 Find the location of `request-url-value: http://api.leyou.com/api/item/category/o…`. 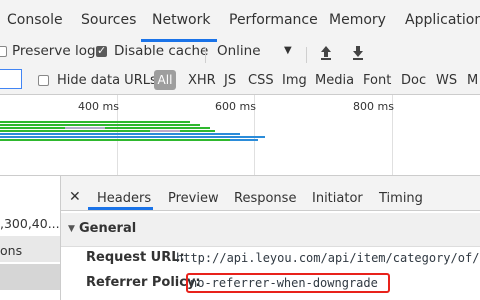

request-url-value: http://api.leyou.com/api/item/category/o… is located at coordinates (328, 258).